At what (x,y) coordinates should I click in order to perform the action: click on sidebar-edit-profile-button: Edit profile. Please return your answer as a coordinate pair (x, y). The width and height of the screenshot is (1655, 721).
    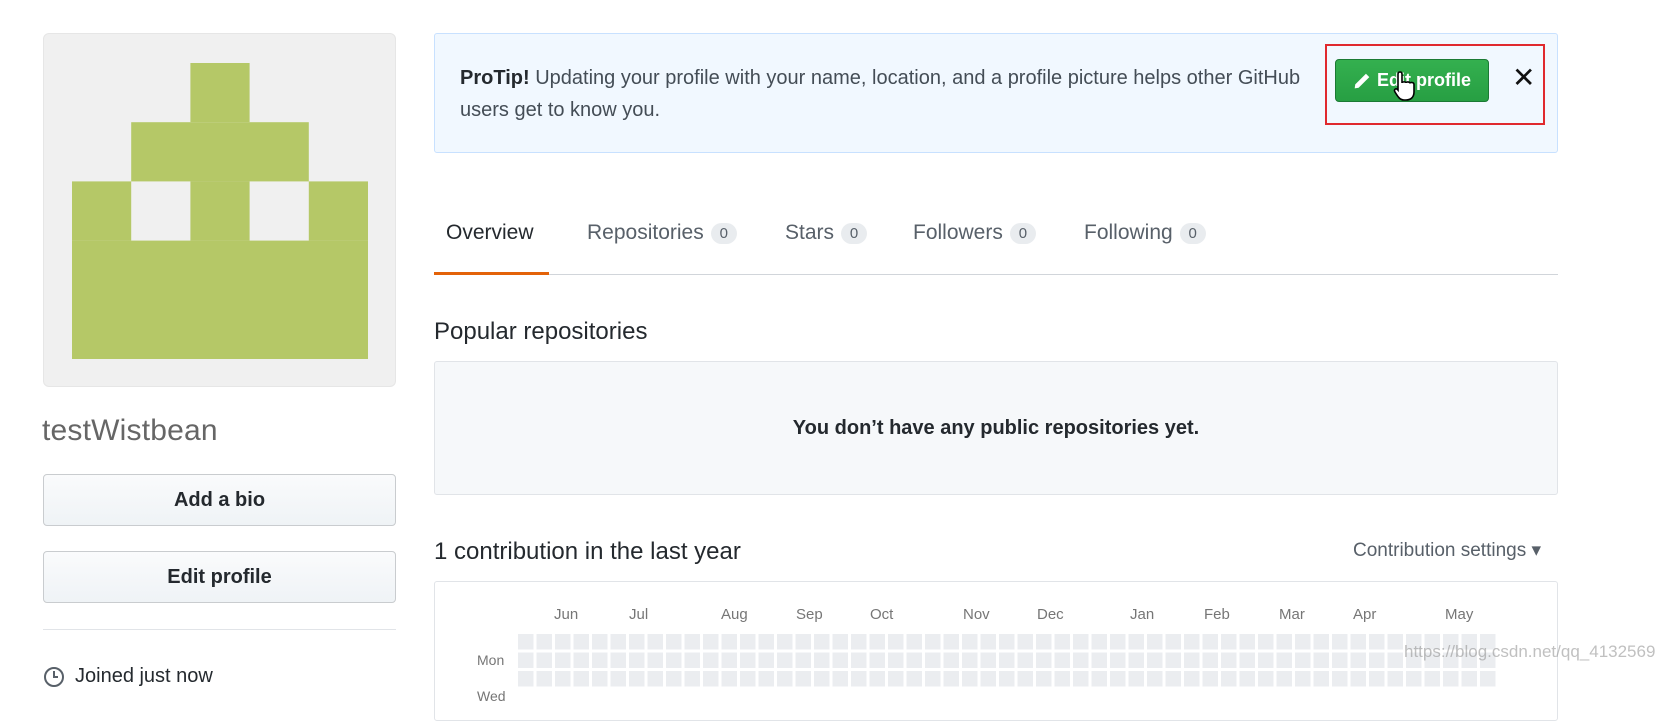
    Looking at the image, I should click on (219, 577).